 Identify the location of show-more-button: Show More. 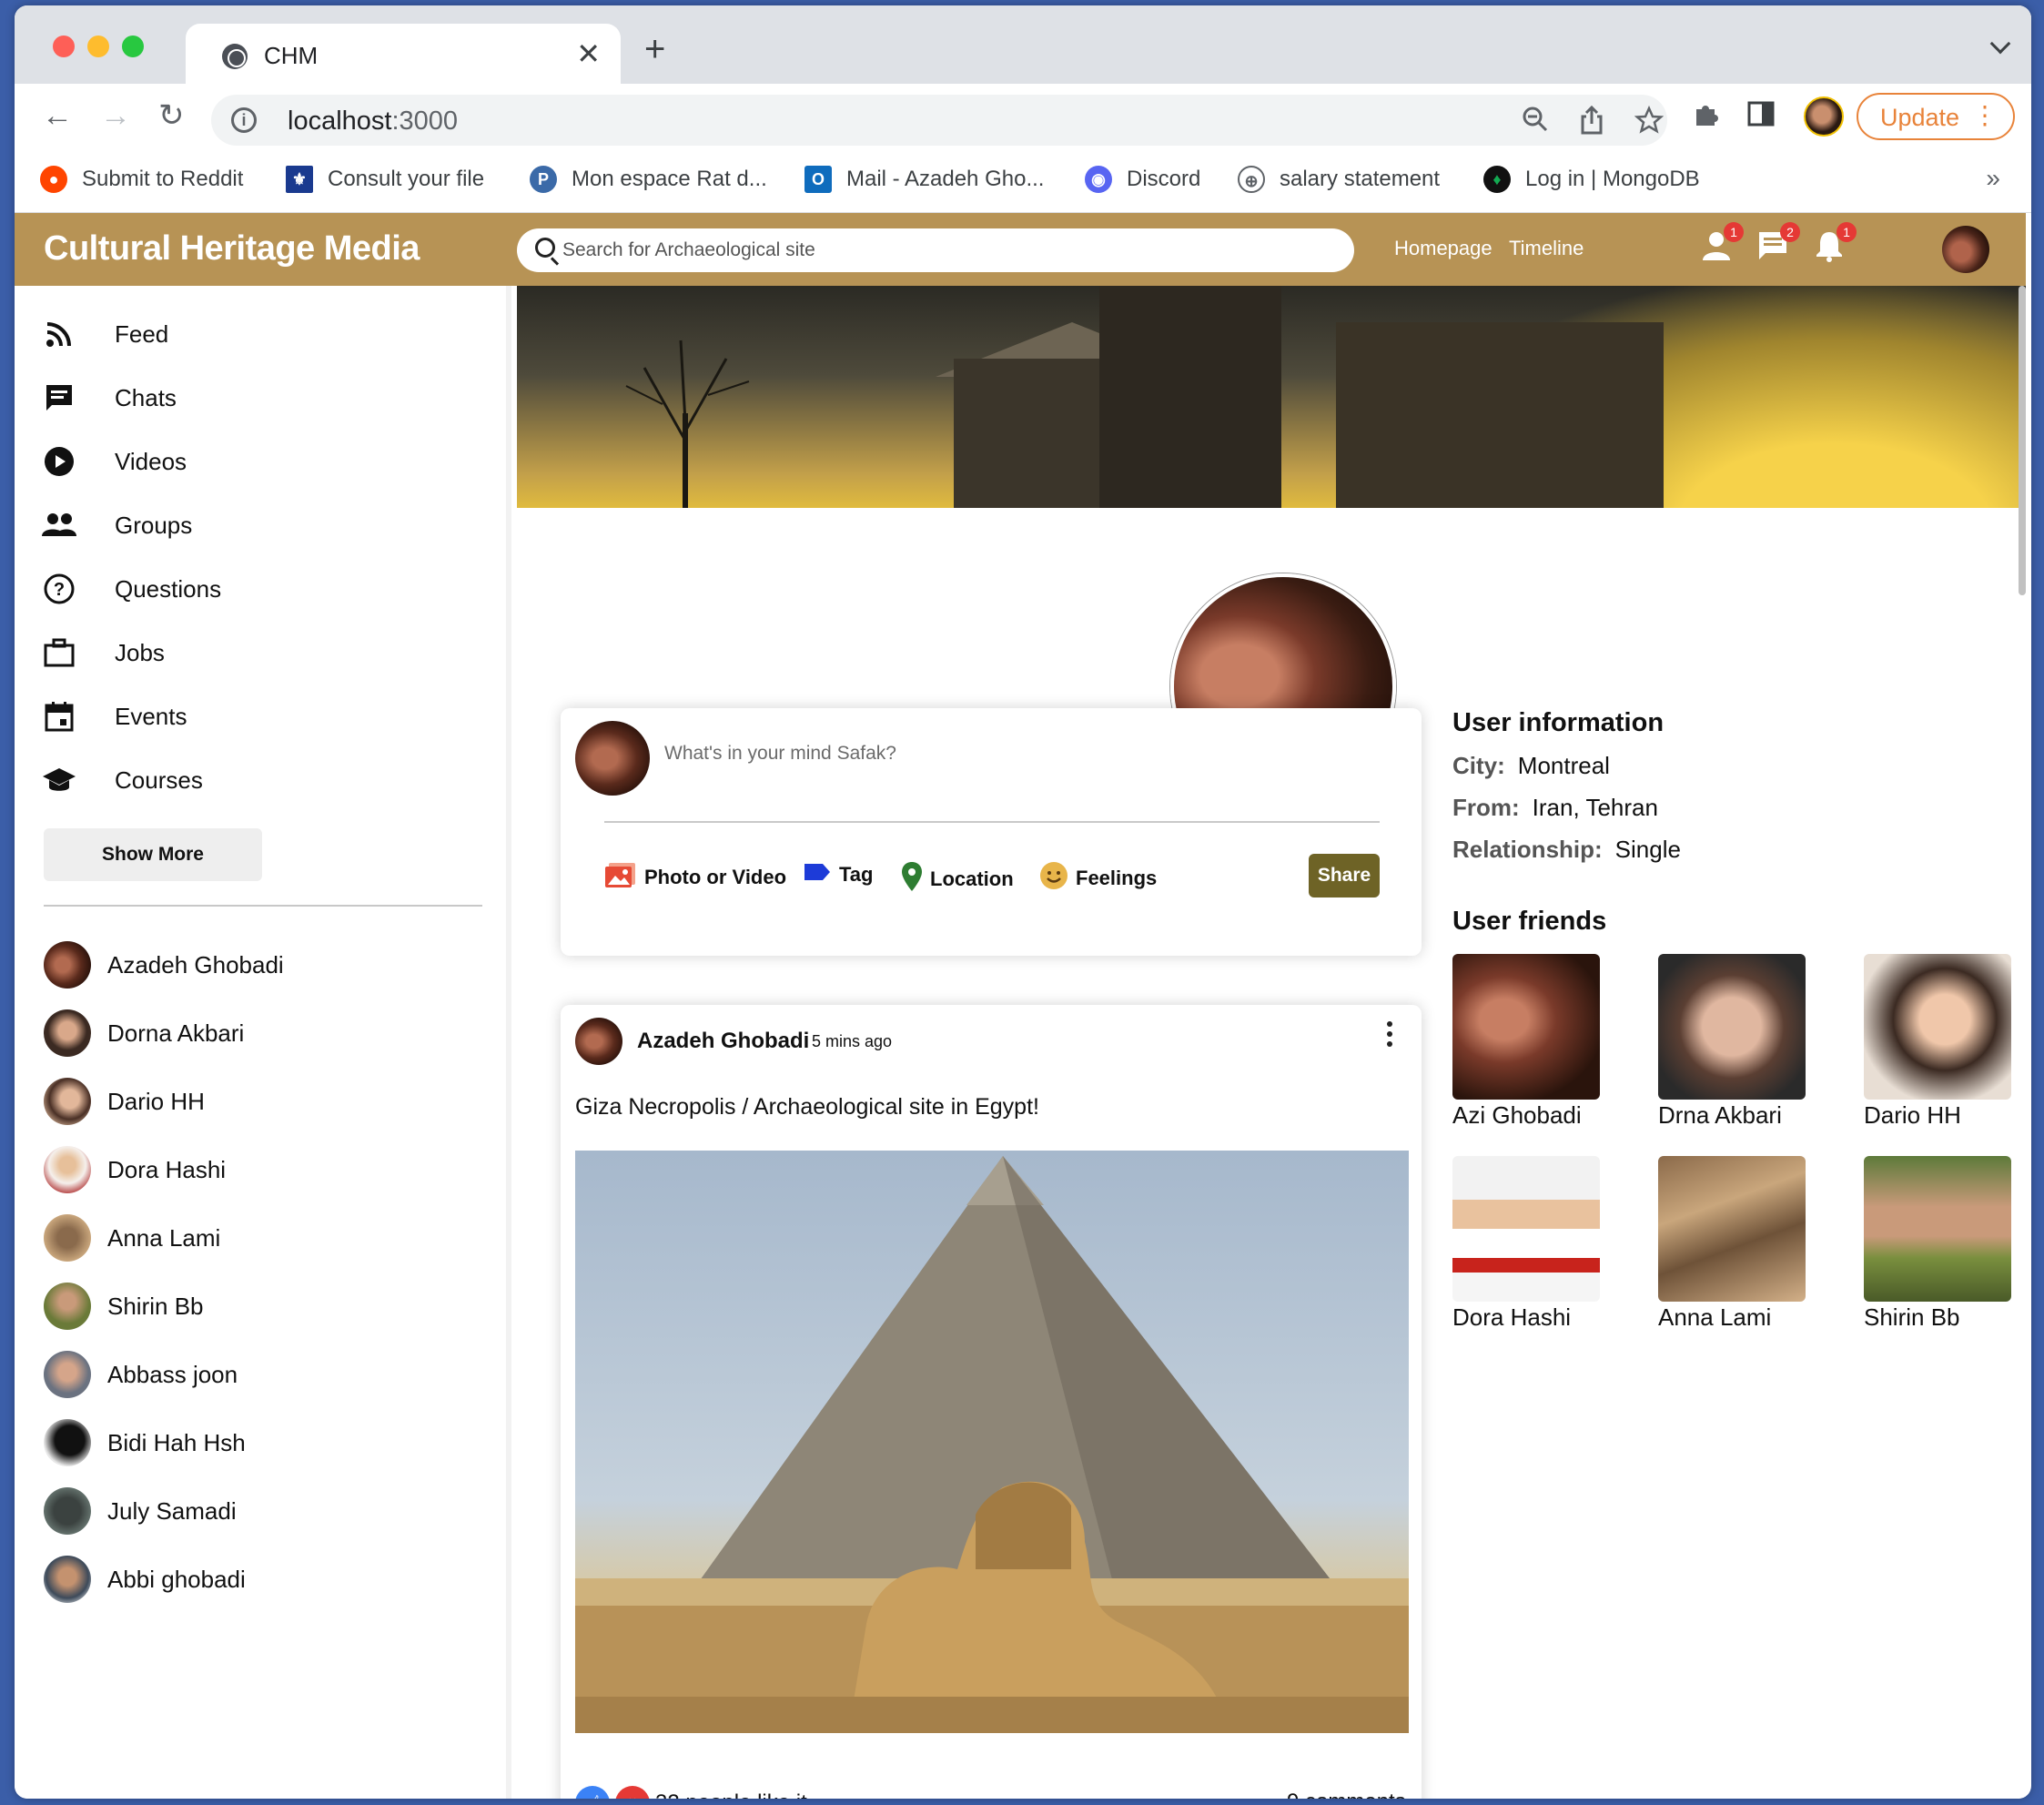
(153, 854).